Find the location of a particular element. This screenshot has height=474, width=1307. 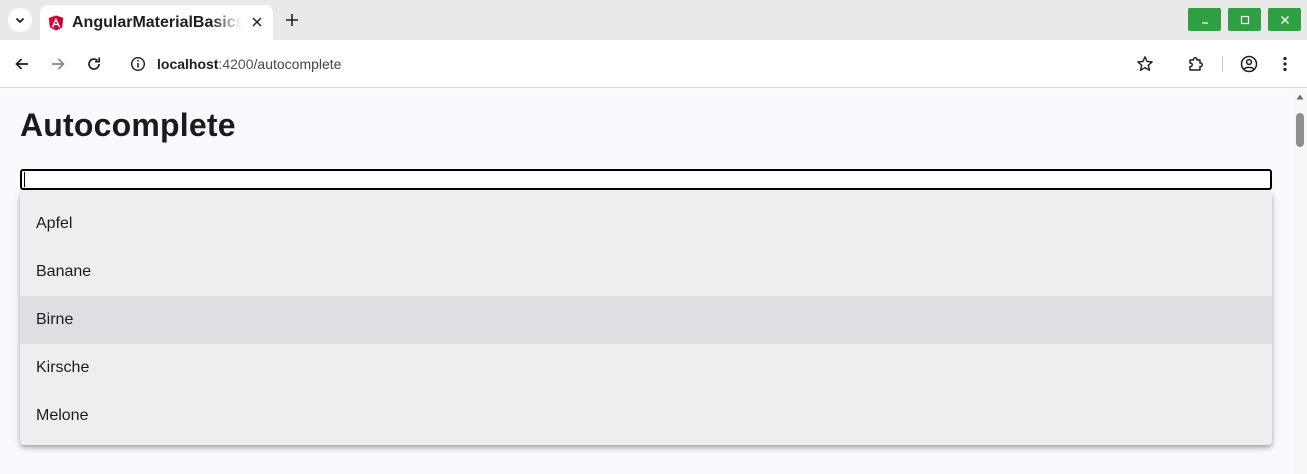

address-bar: localhost:4200/autocomplete is located at coordinates (644, 64).